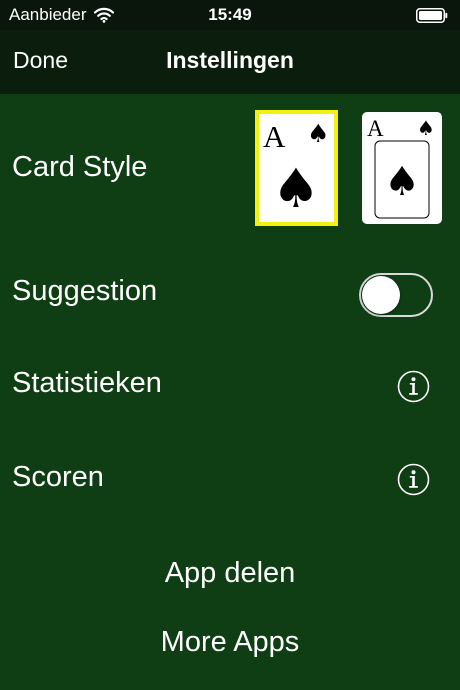  I want to click on statistics-label: Statistieken, so click(87, 383).